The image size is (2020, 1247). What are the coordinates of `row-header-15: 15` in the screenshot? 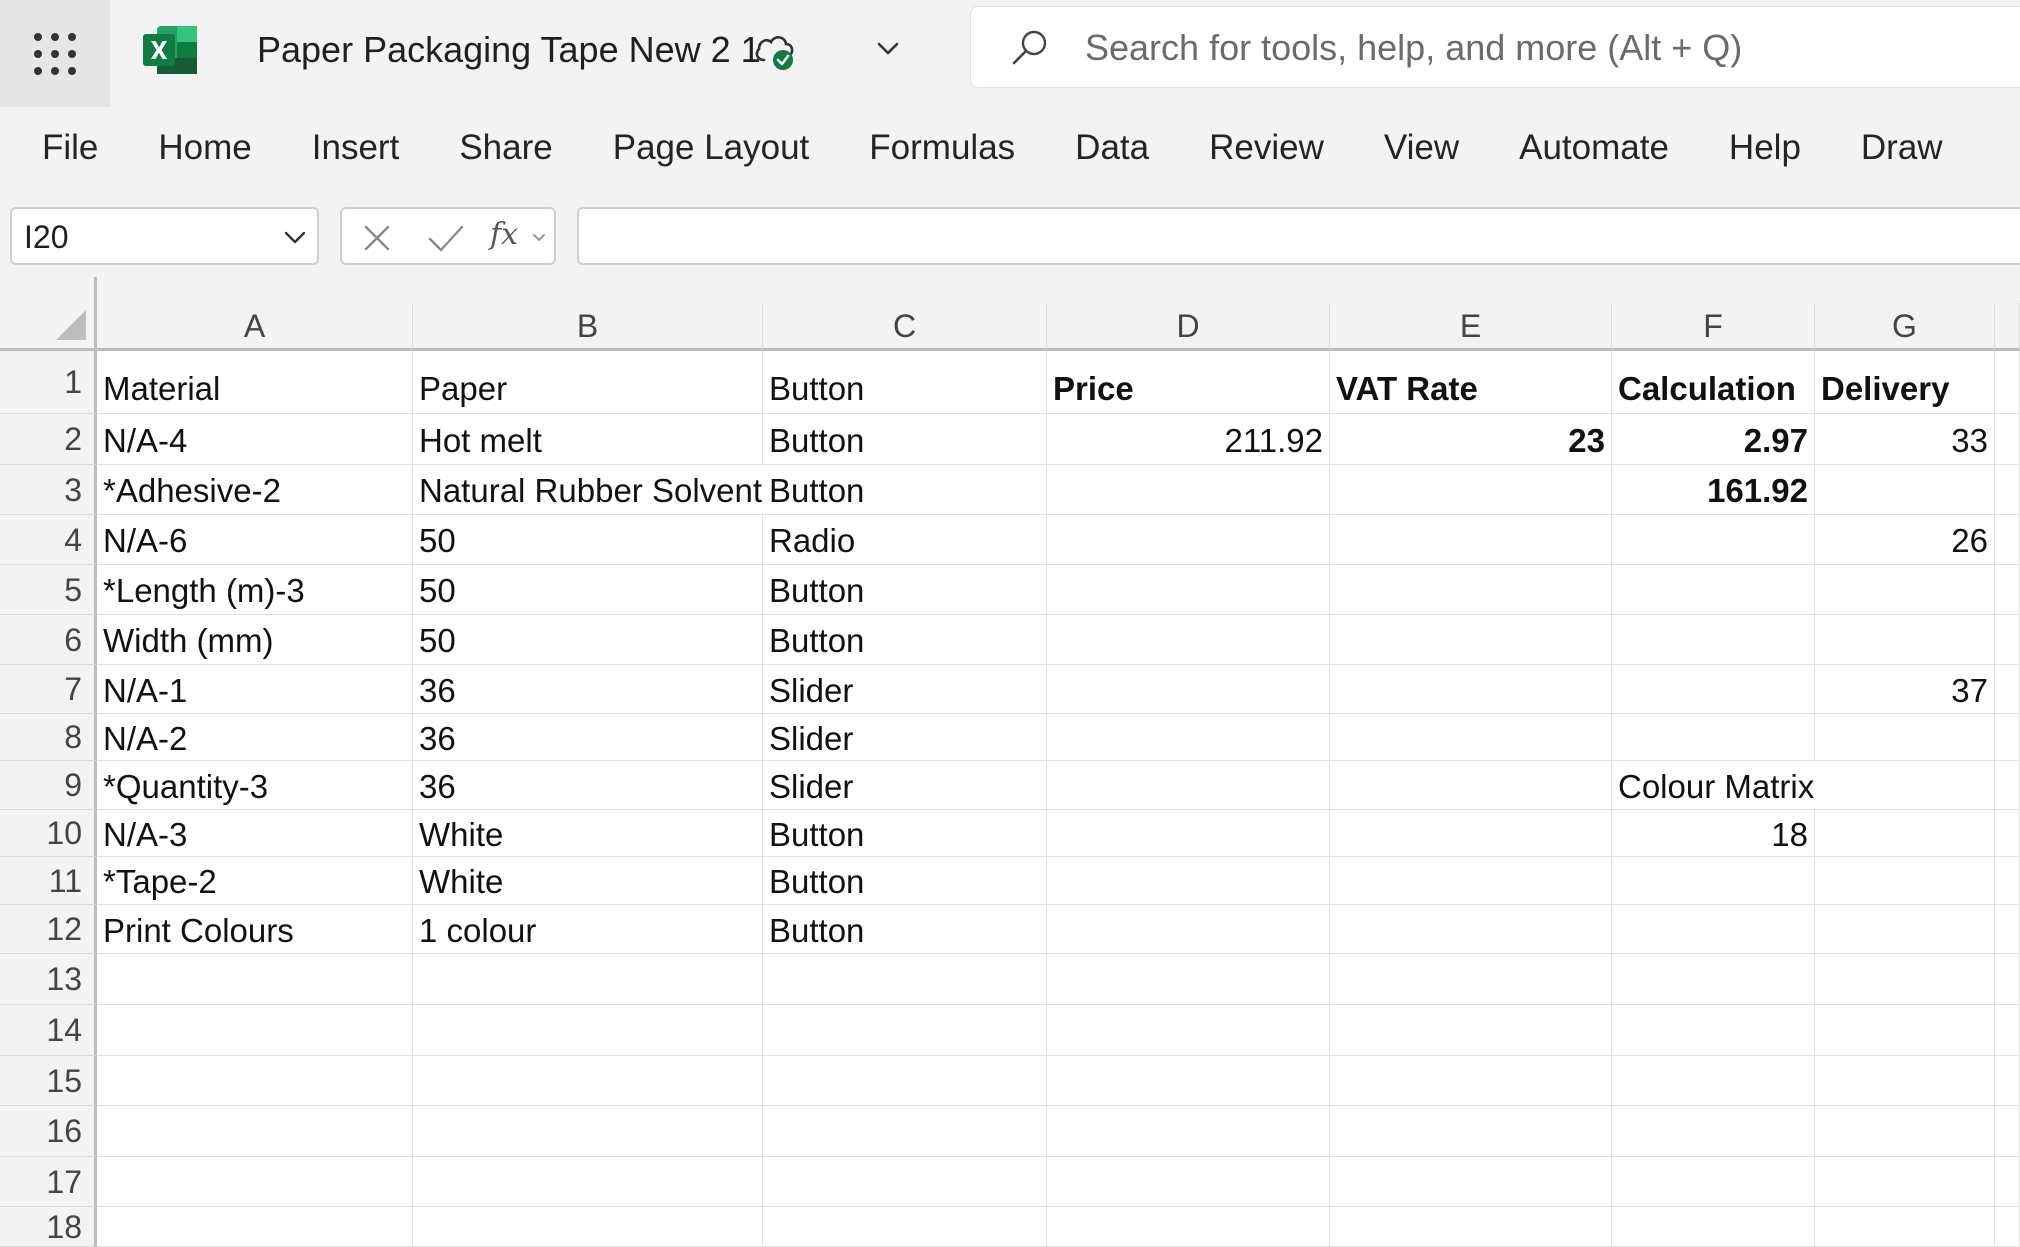 It's located at (48, 1081).